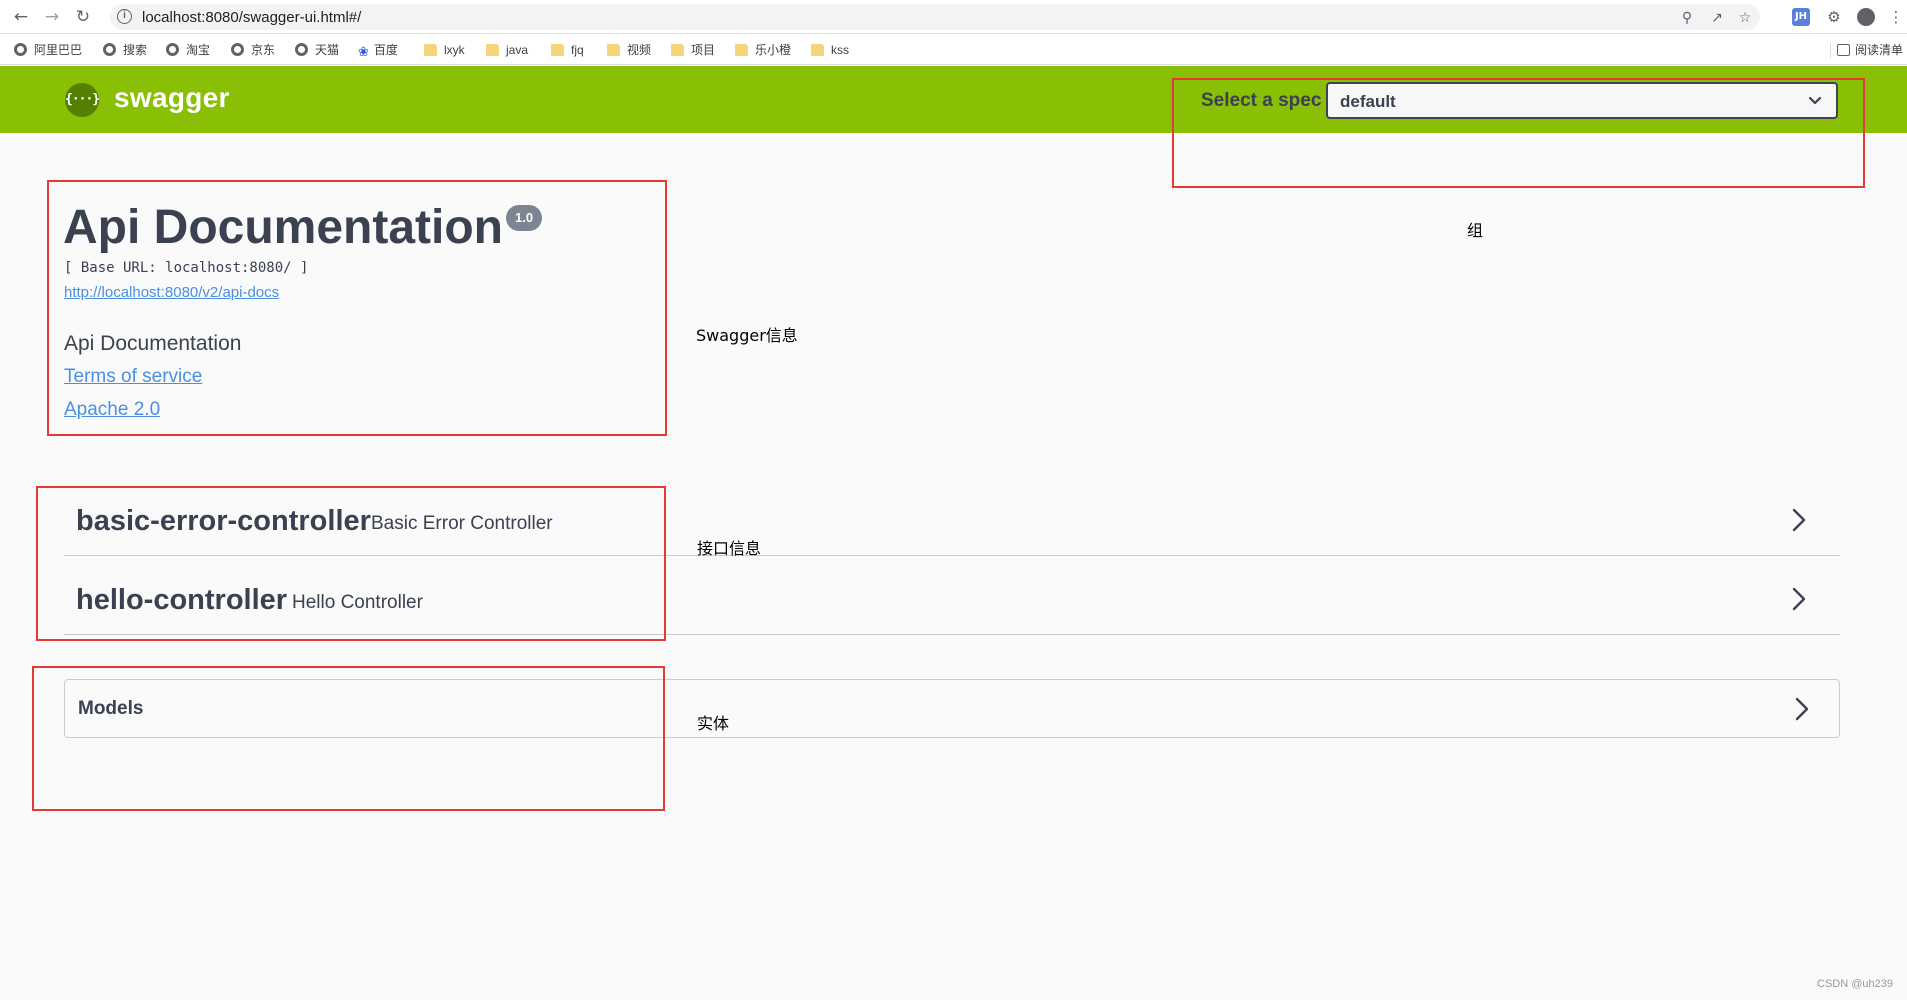  Describe the element at coordinates (327, 50) in the screenshot. I see `bookmark-label: 天猫` at that location.